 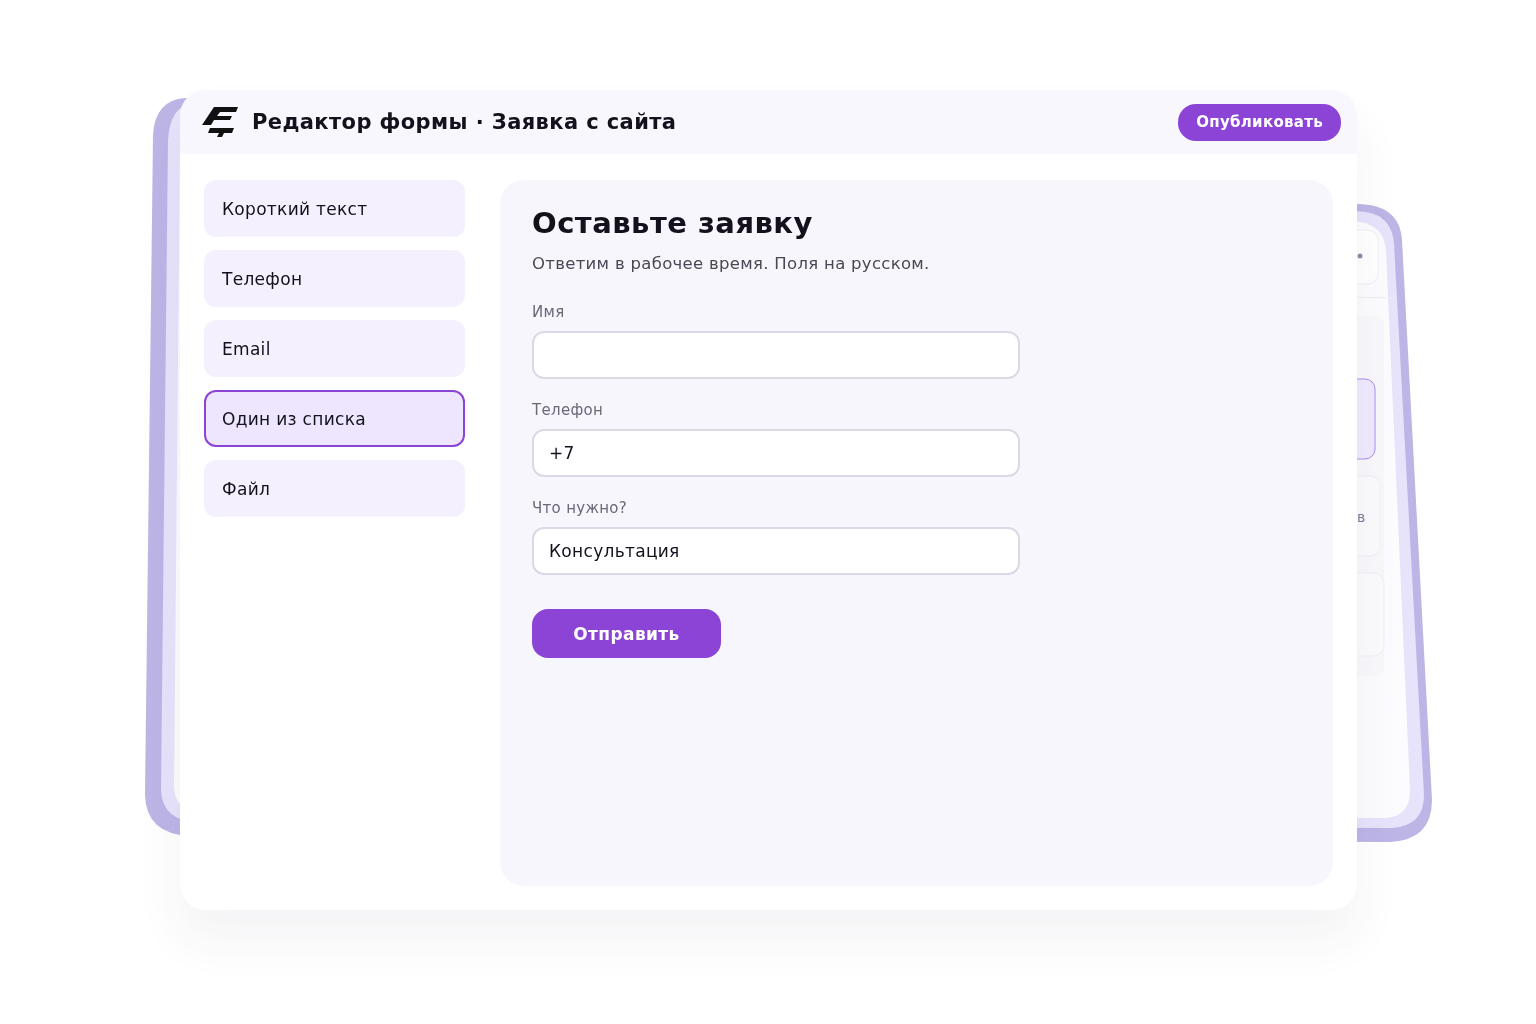 What do you see at coordinates (1259, 122) in the screenshot?
I see `publish-button: Опубликовать` at bounding box center [1259, 122].